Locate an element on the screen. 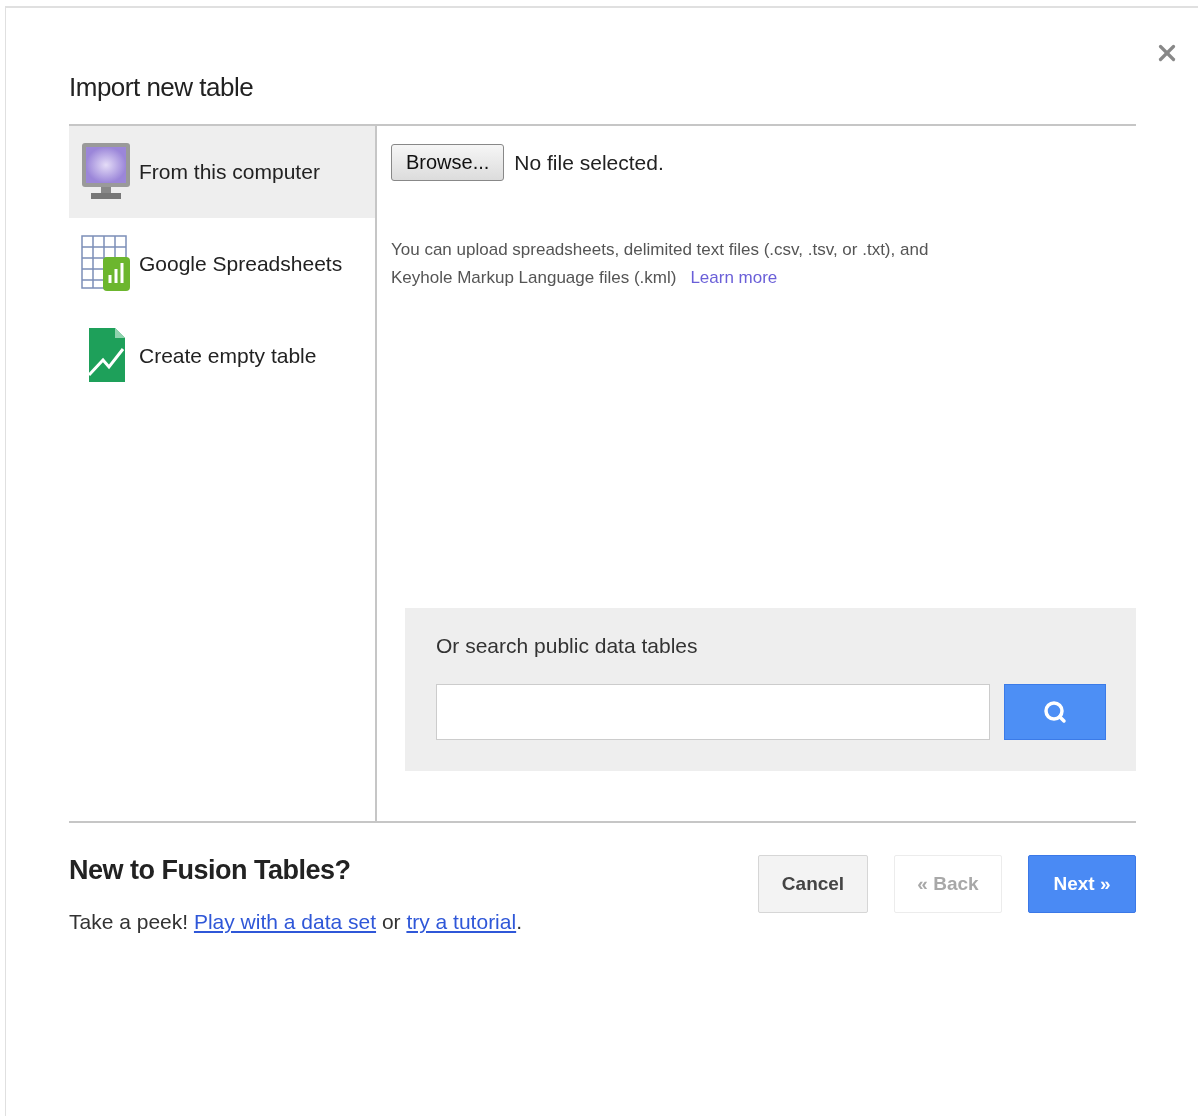  search-heading: Or search public data tables is located at coordinates (567, 646).